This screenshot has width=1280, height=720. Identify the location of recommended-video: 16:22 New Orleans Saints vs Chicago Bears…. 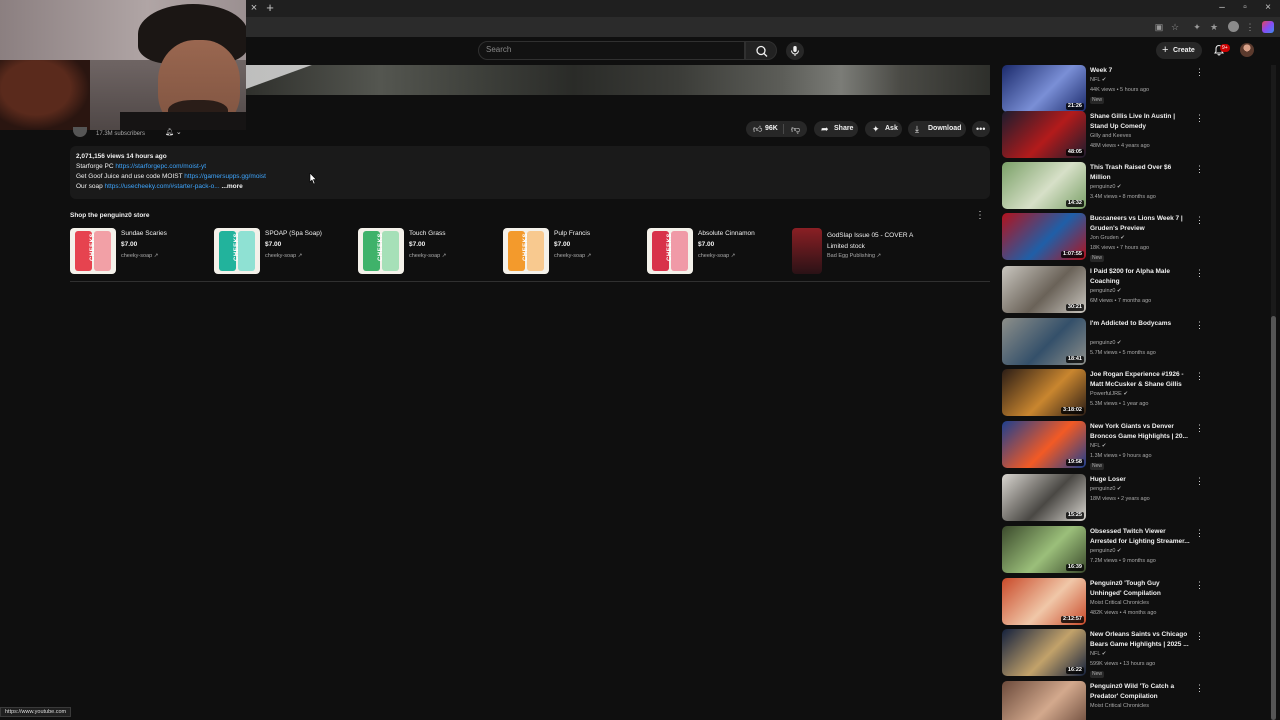
(1104, 653).